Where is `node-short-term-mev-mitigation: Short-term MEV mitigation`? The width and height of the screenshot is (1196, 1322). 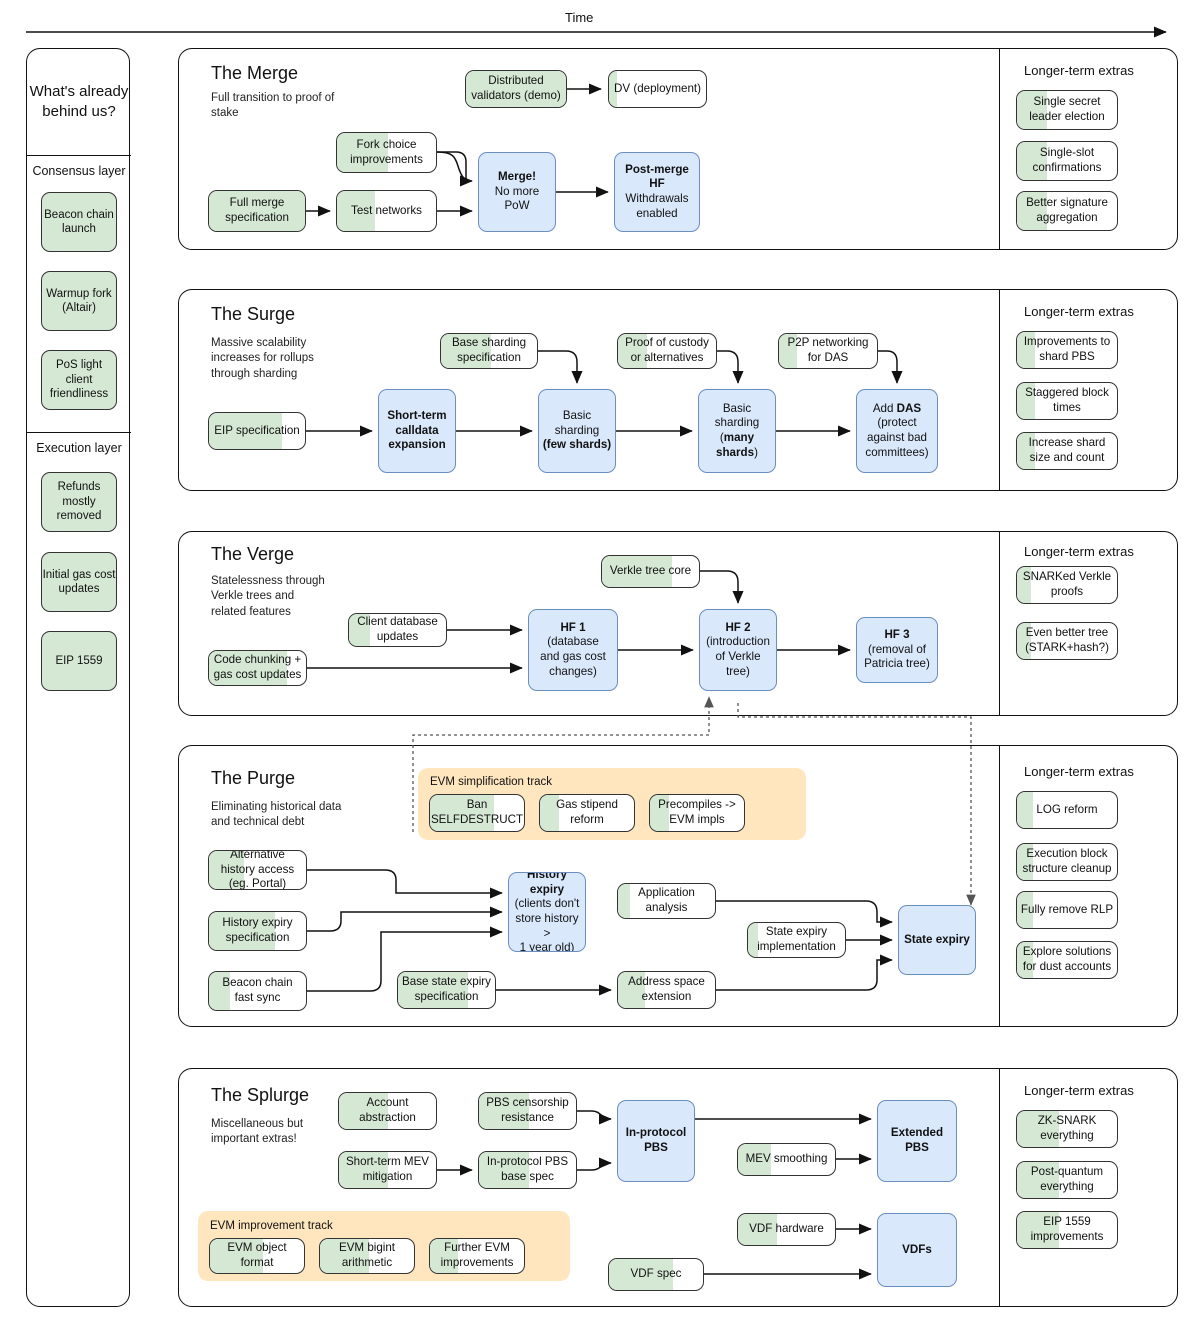 node-short-term-mev-mitigation: Short-term MEV mitigation is located at coordinates (387, 1170).